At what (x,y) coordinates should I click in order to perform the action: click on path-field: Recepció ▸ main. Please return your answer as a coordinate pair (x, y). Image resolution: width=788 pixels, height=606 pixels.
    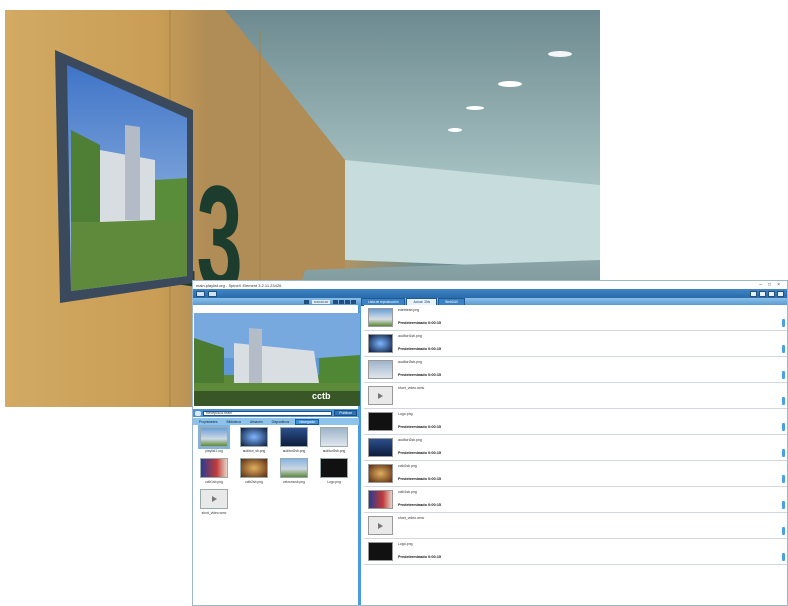
    Looking at the image, I should click on (268, 413).